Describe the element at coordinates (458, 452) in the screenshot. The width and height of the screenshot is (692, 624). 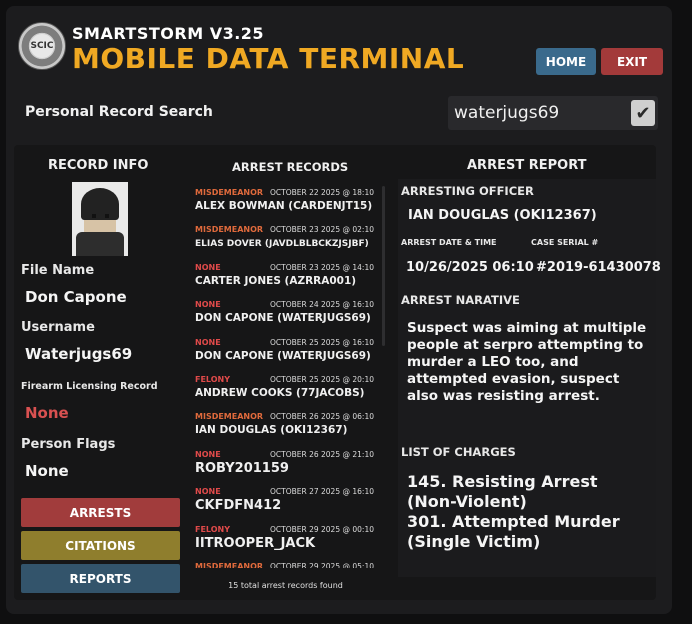
I see `charges-label: LIST OF CHARGES` at that location.